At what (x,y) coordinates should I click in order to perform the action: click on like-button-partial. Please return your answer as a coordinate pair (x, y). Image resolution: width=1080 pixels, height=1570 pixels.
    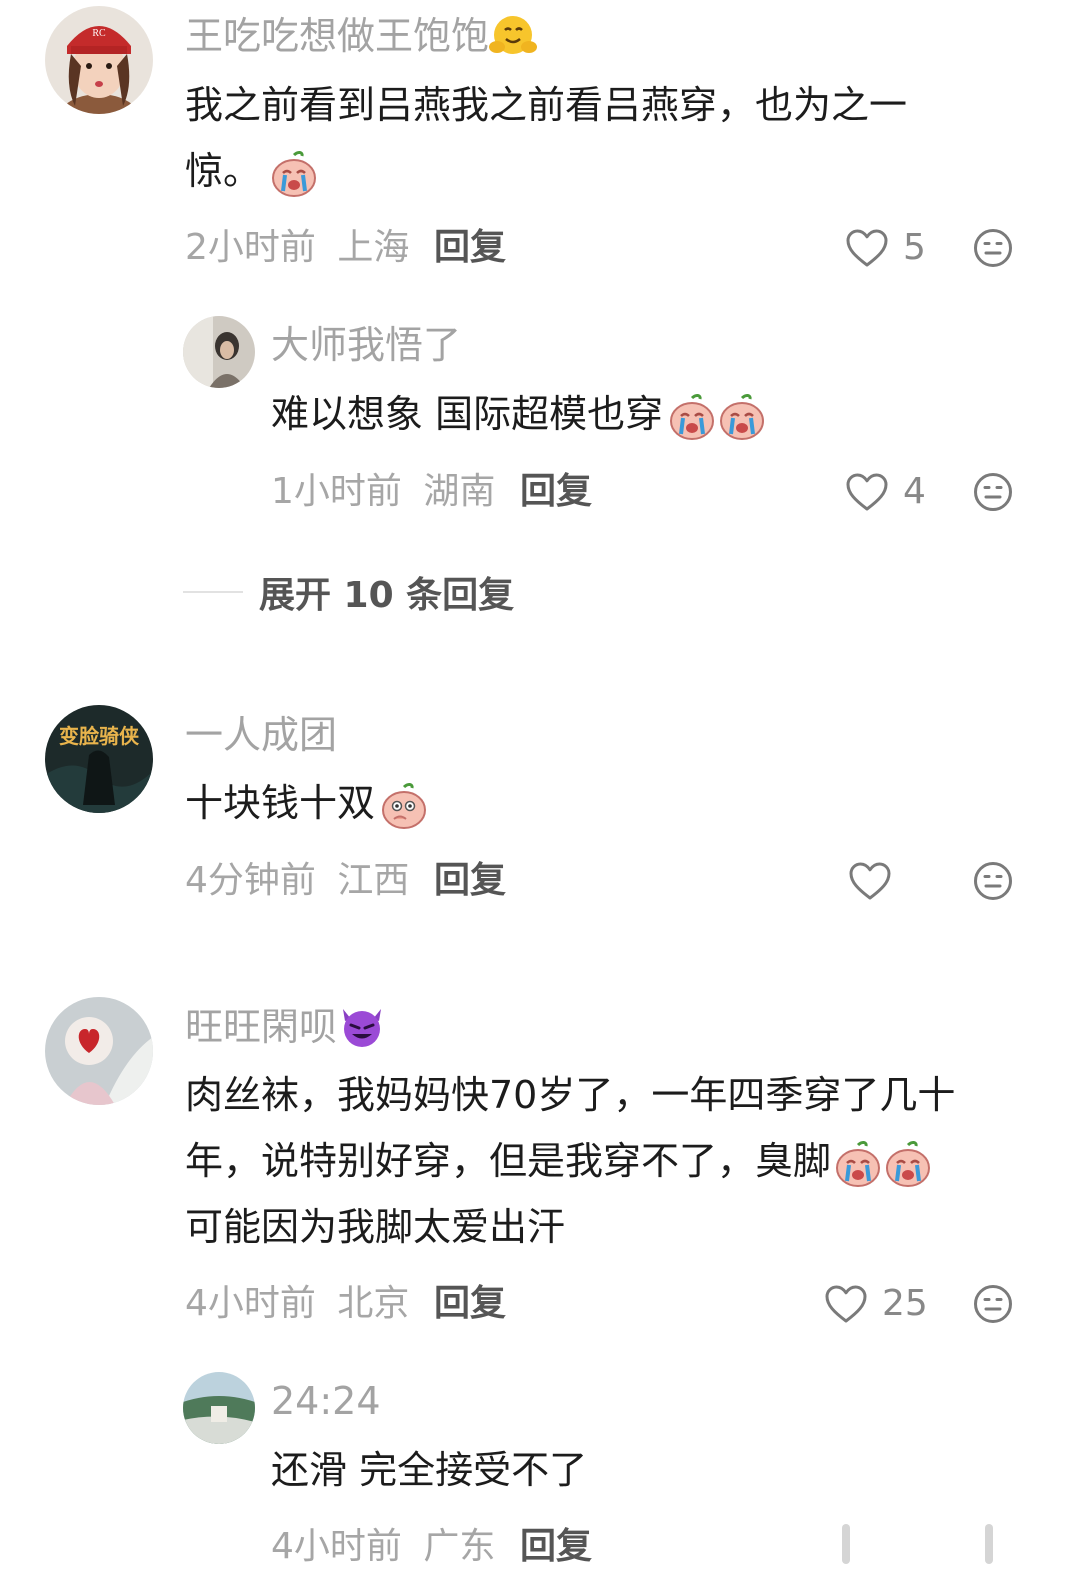
    Looking at the image, I should click on (846, 1544).